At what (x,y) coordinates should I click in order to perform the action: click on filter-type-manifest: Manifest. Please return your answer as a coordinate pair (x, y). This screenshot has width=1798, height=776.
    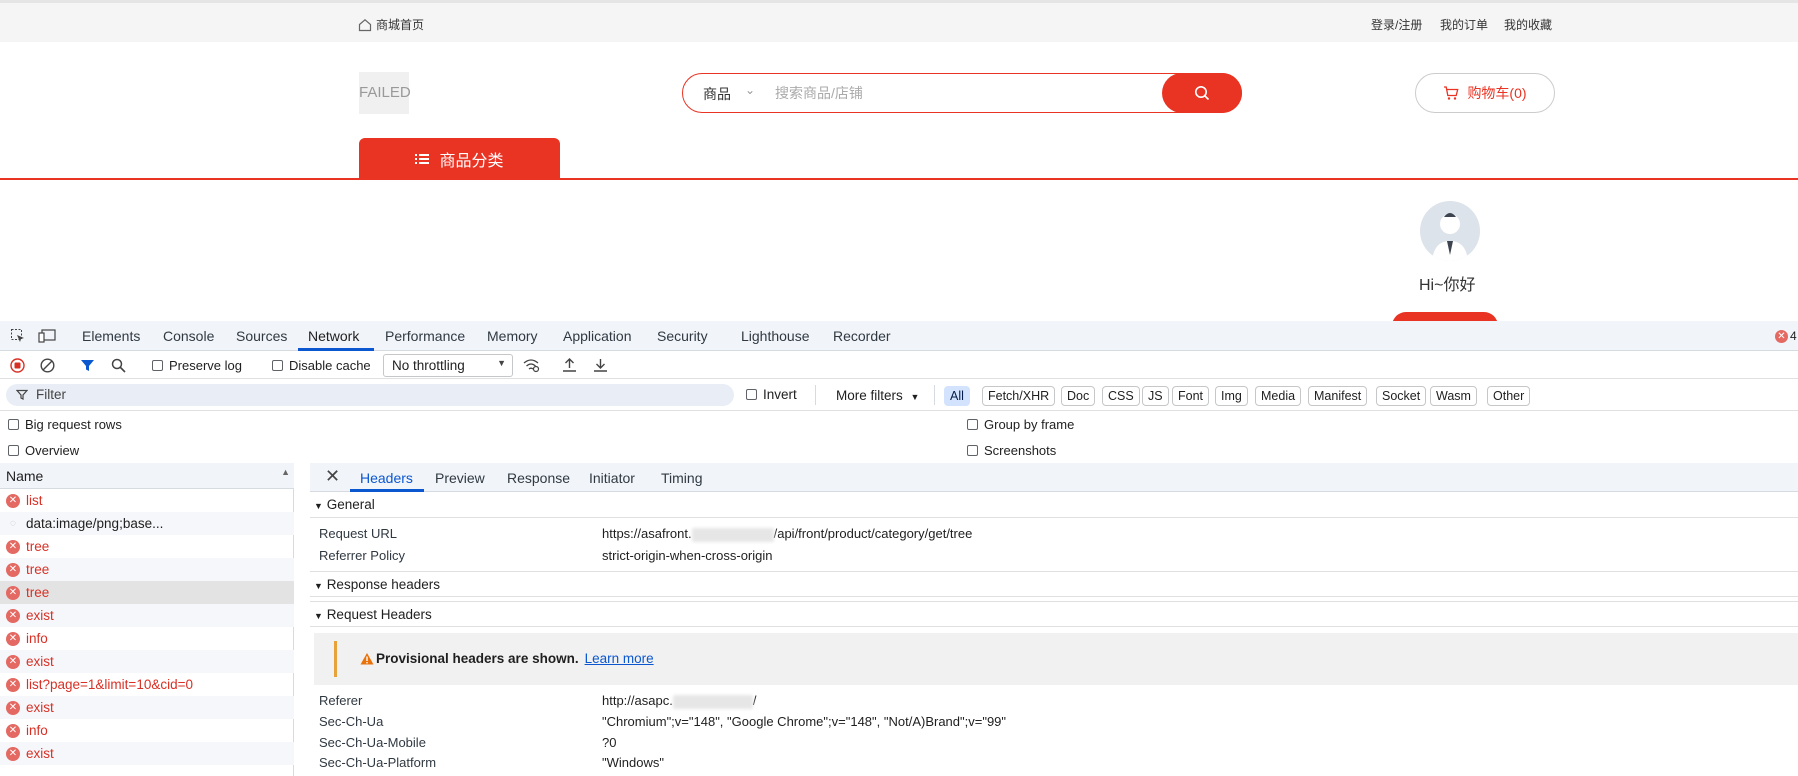
    Looking at the image, I should click on (1338, 396).